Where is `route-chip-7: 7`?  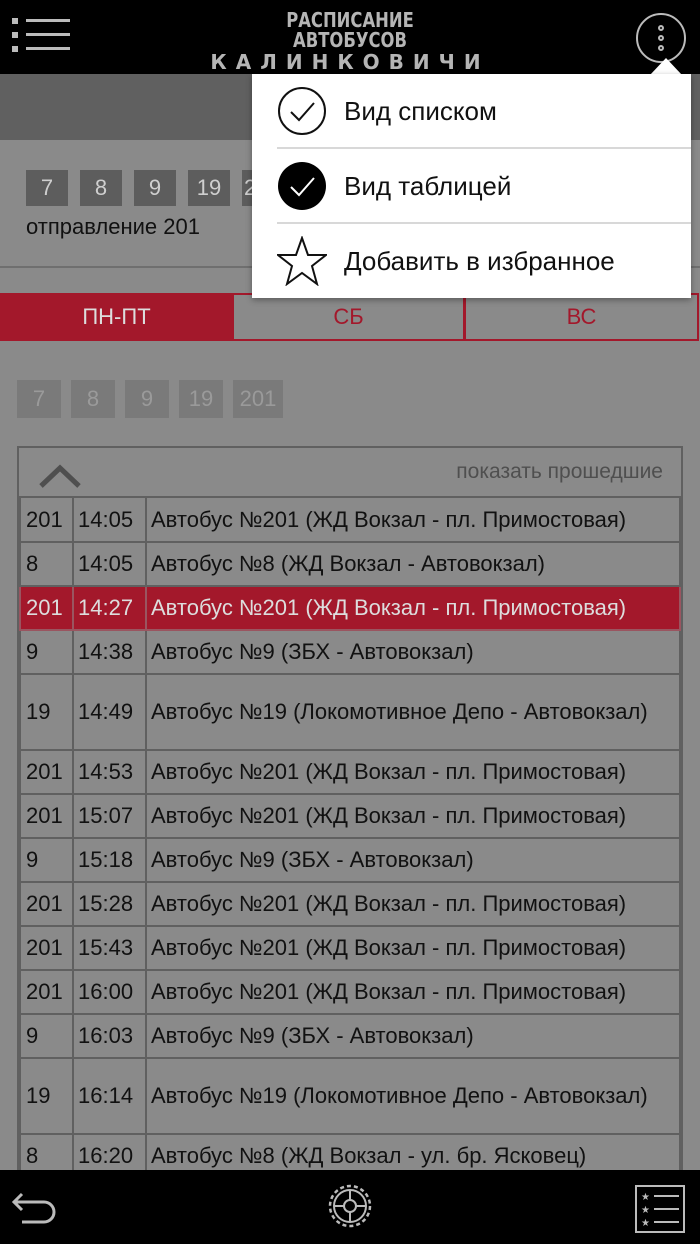 route-chip-7: 7 is located at coordinates (39, 399).